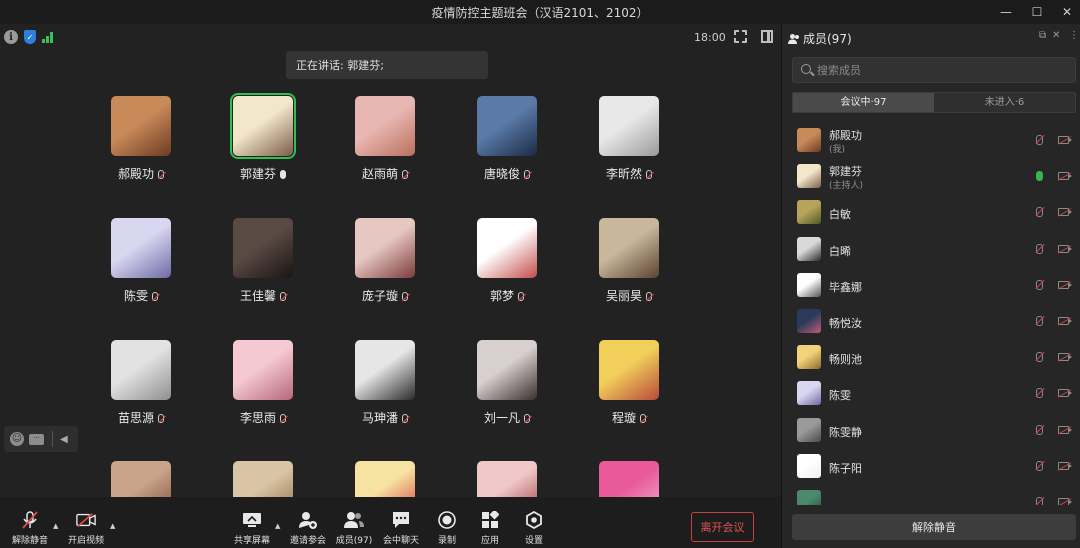 Image resolution: width=1080 pixels, height=548 pixels. I want to click on participant-name-text: 李昕然, so click(623, 174).